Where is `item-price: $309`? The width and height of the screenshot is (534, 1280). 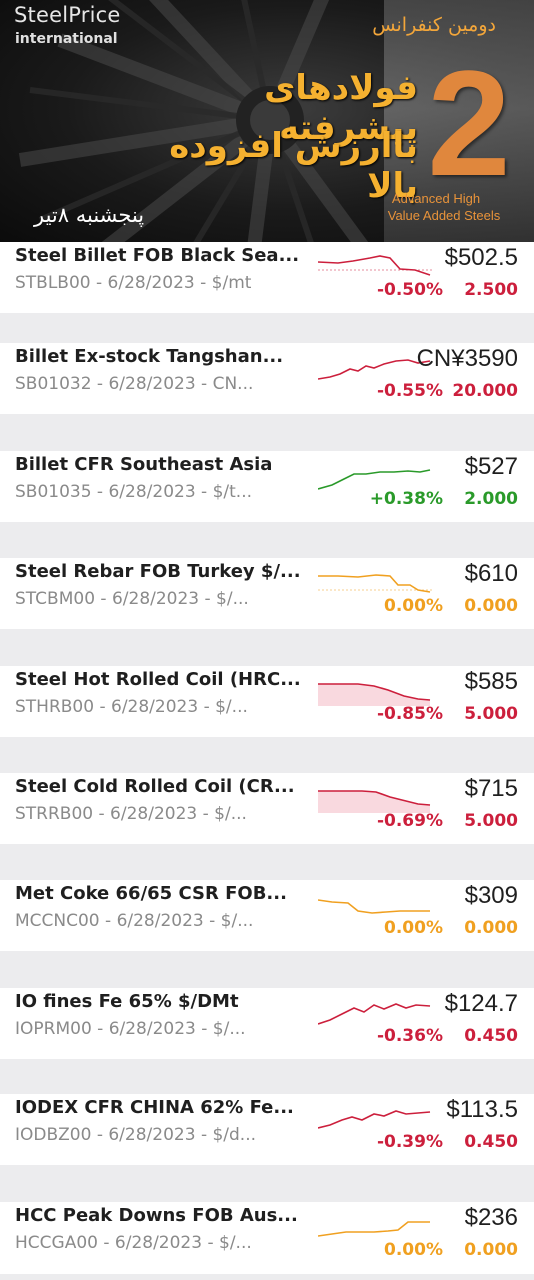
item-price: $309 is located at coordinates (491, 895).